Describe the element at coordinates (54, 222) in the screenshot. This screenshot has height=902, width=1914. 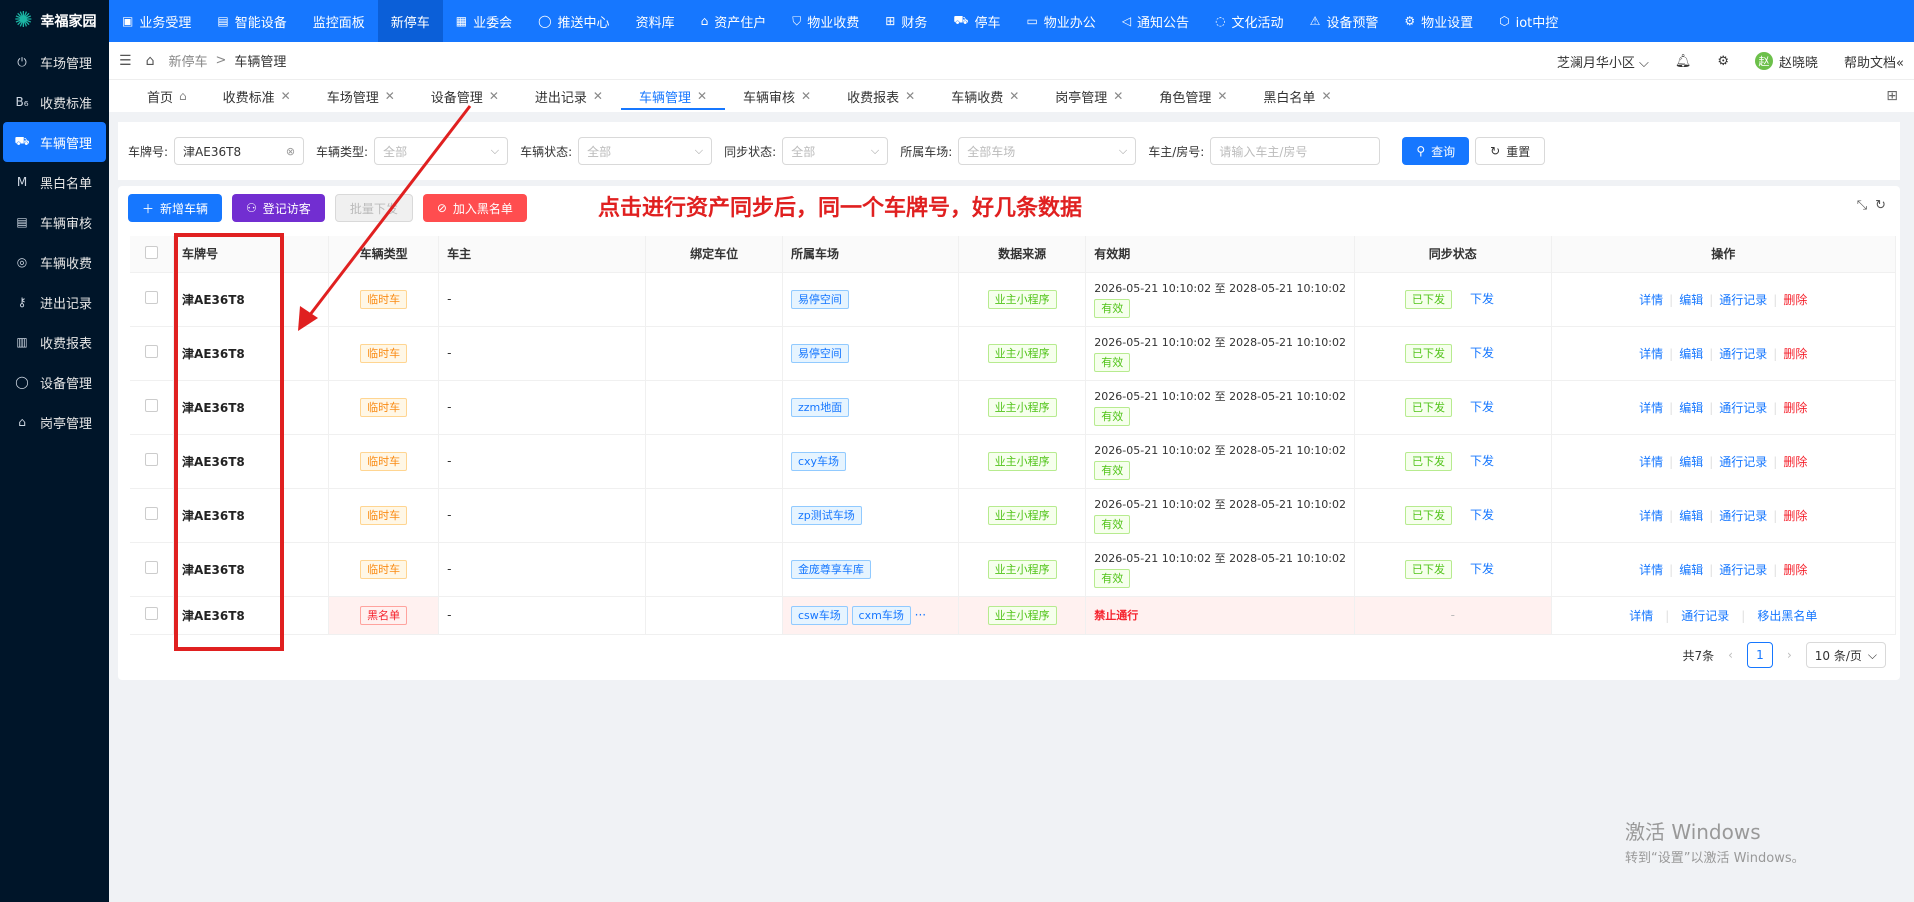
I see `sidebar-item-4: ▤ 车辆审核` at that location.